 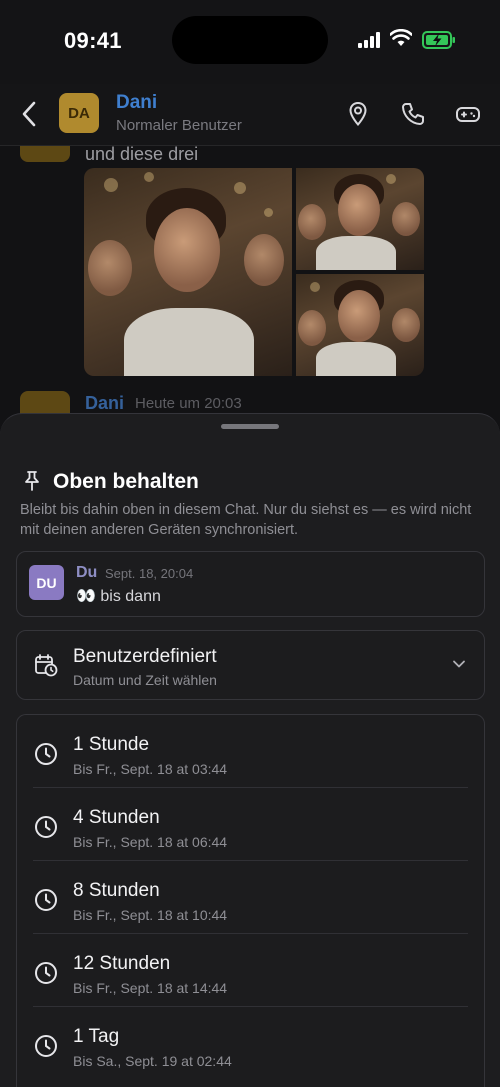 What do you see at coordinates (250, 665) in the screenshot?
I see `custom-duration-option: Benutzerdefiniert Datum und Zeit wählen` at bounding box center [250, 665].